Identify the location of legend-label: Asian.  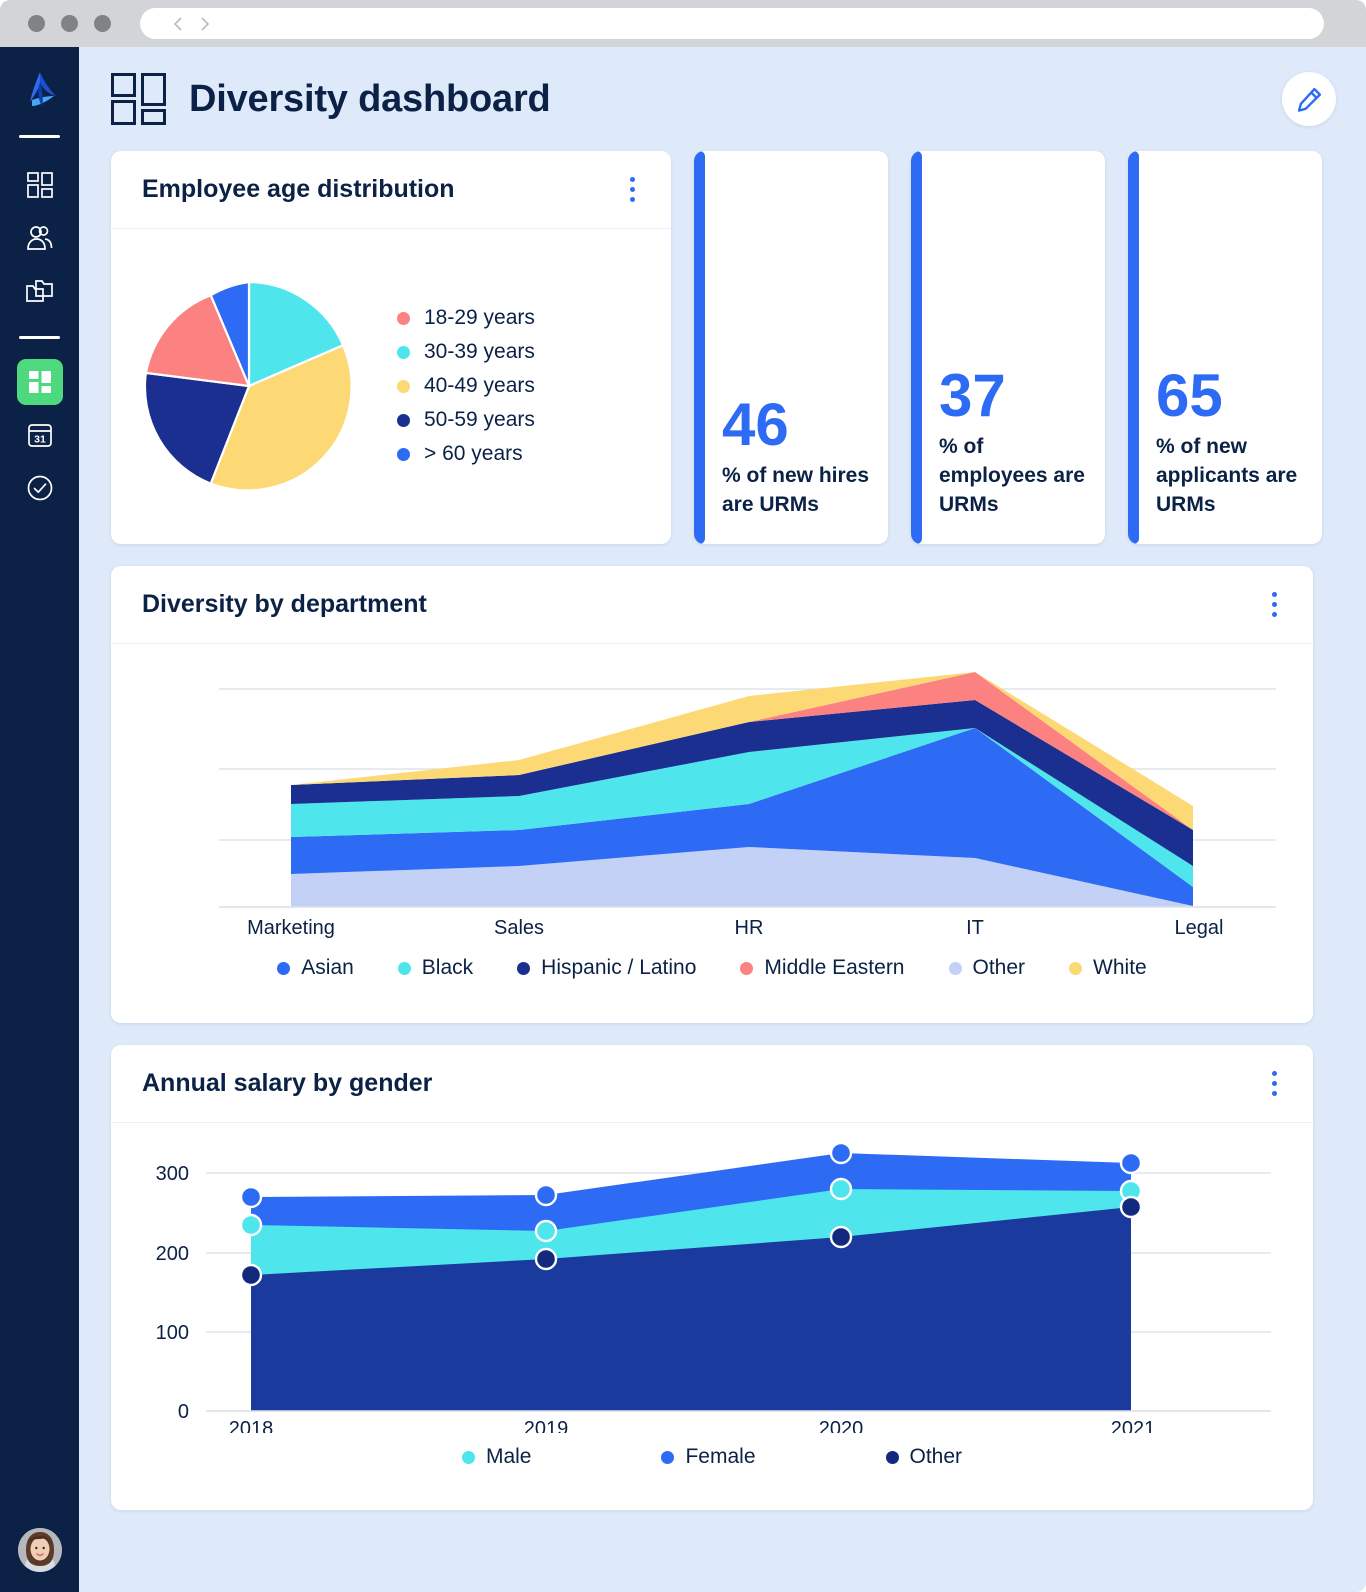
(327, 967).